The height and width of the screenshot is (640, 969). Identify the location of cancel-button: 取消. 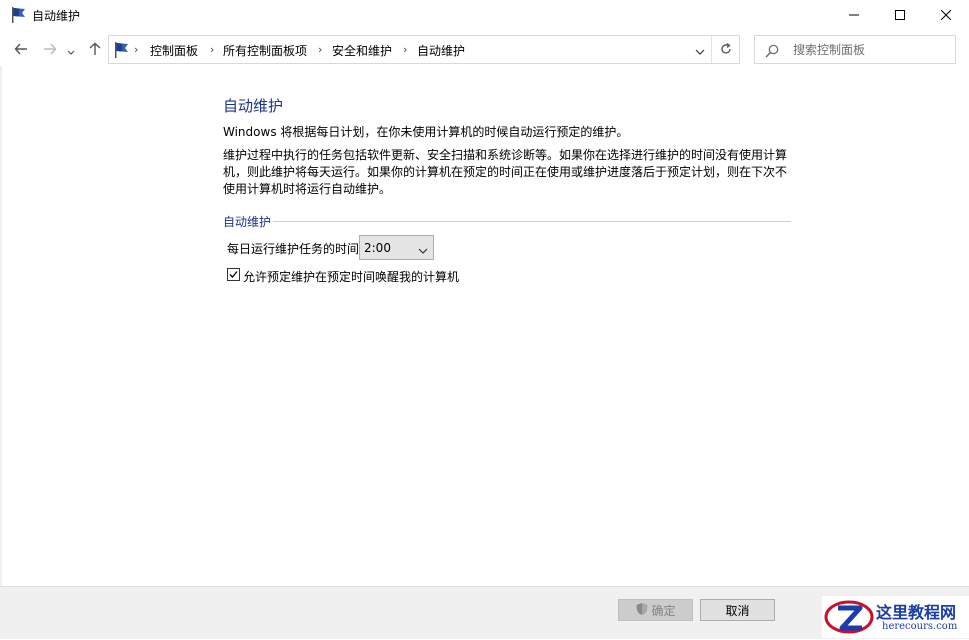
(737, 610).